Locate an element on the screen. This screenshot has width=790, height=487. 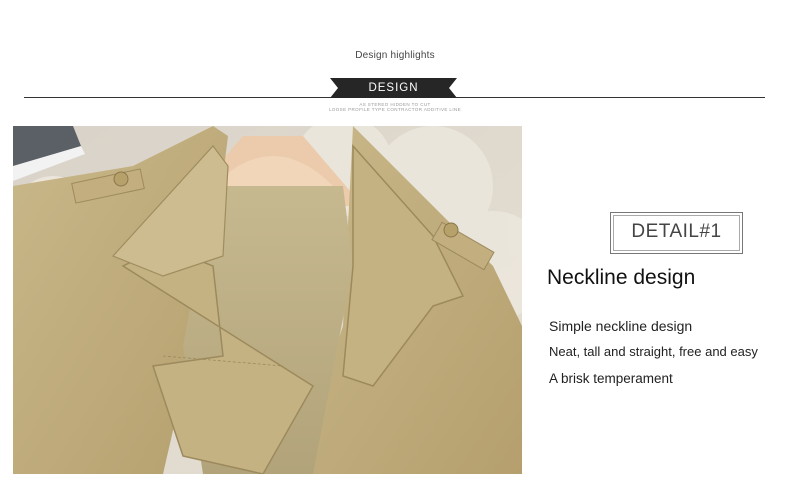
section-subtitle: Design highlights is located at coordinates (395, 55).